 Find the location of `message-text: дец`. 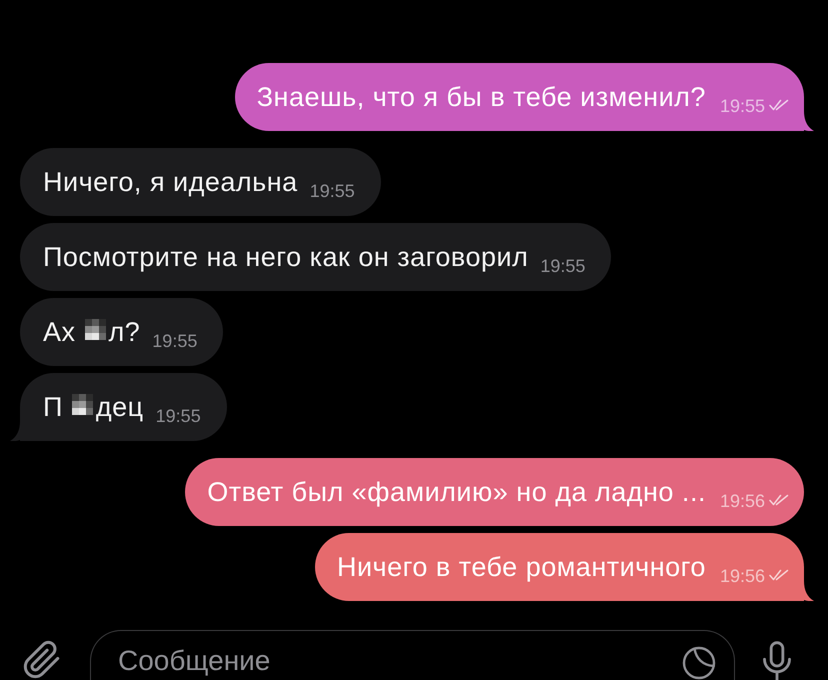

message-text: дец is located at coordinates (120, 407).